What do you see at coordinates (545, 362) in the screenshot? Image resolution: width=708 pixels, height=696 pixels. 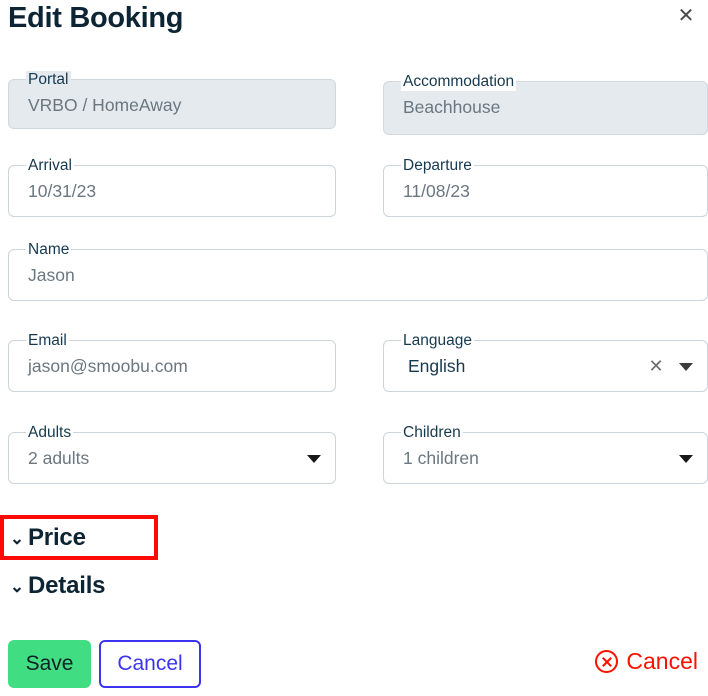 I see `language-field: Language English ✕` at bounding box center [545, 362].